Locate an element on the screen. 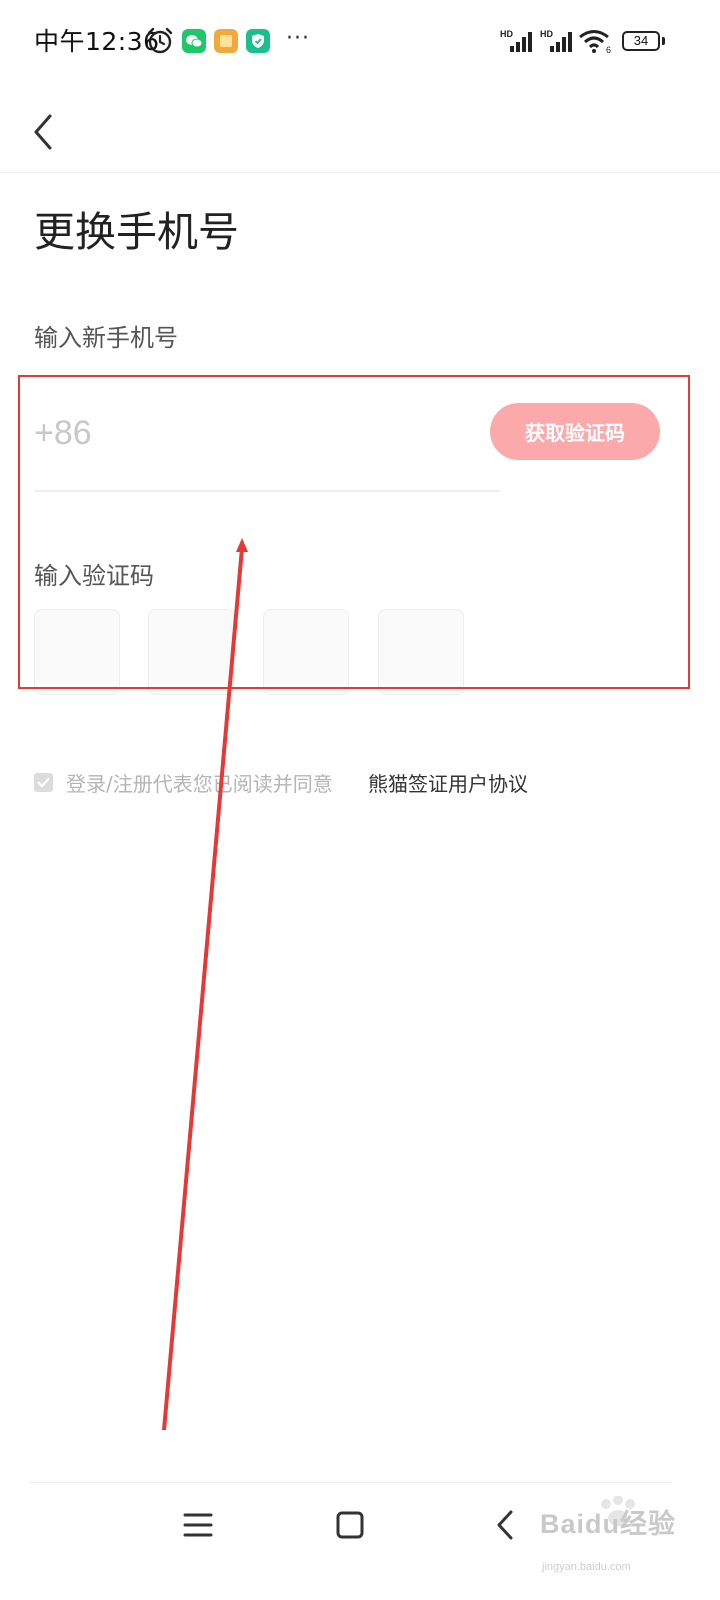 The image size is (720, 1600). agreement-checkbox is located at coordinates (43, 782).